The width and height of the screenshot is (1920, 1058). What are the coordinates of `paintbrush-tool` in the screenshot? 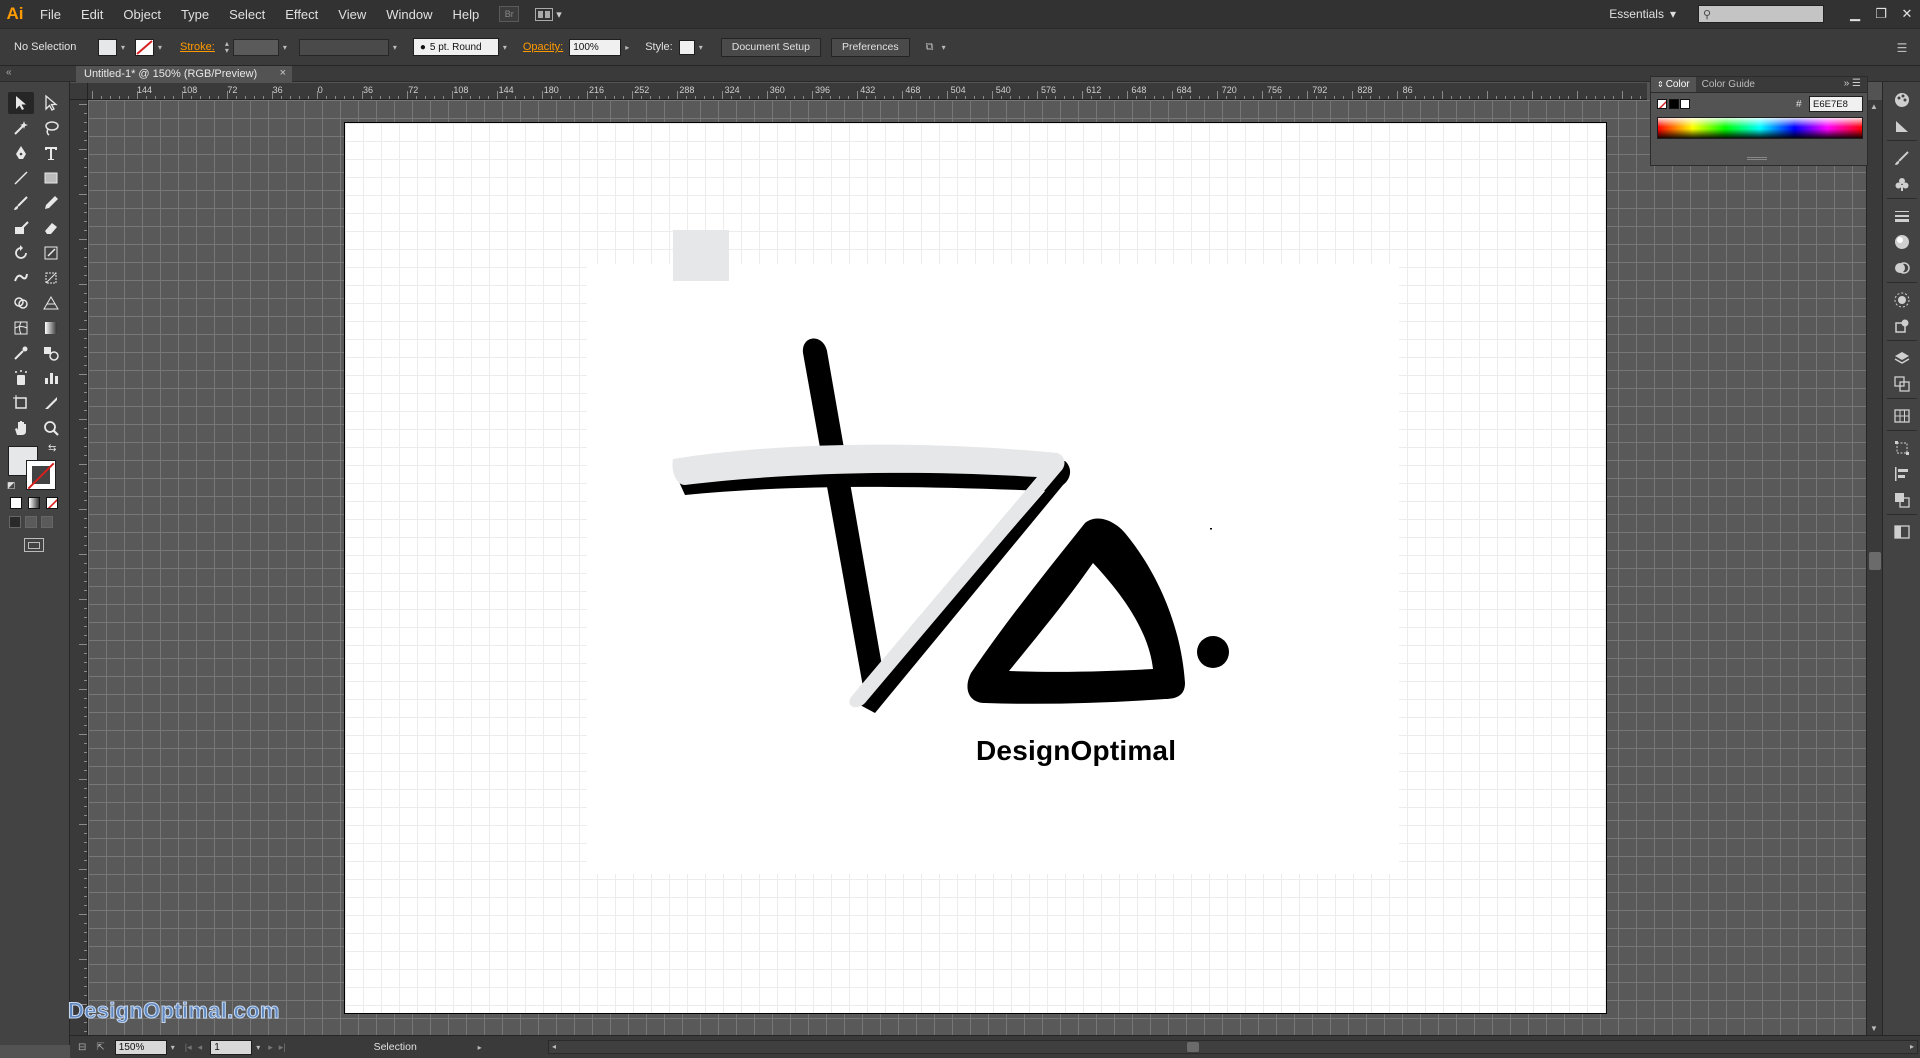 It's located at (21, 203).